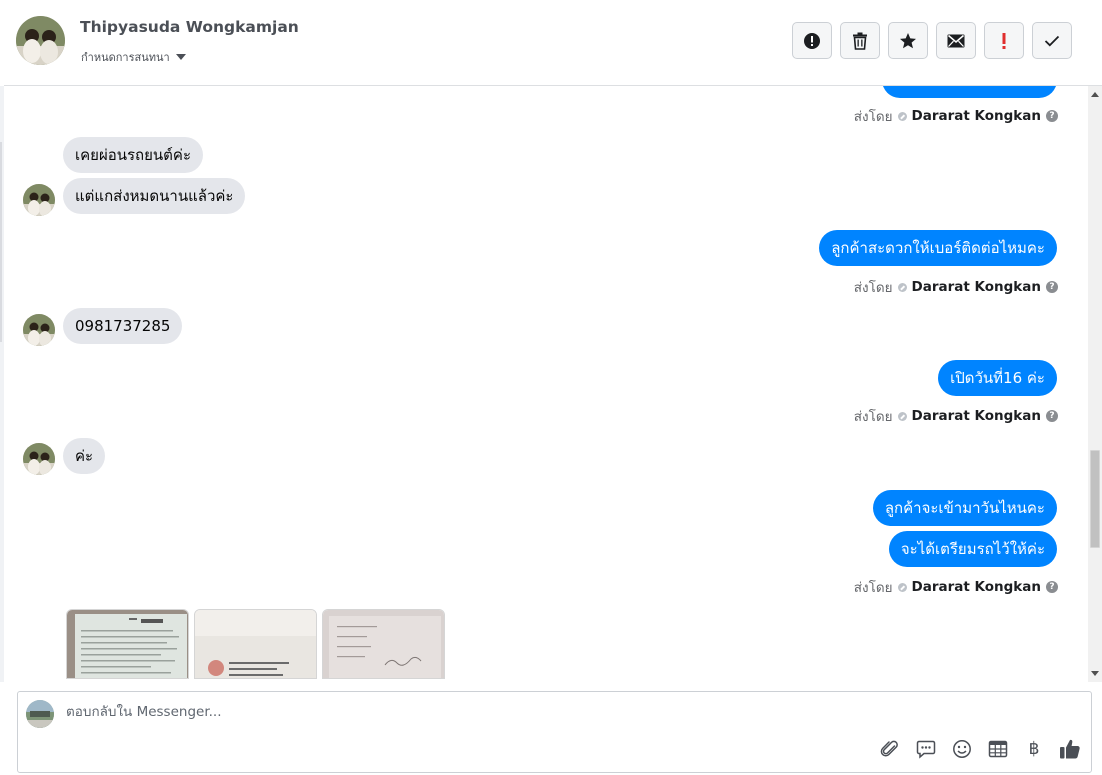 The image size is (1102, 775). I want to click on delete-button, so click(860, 40).